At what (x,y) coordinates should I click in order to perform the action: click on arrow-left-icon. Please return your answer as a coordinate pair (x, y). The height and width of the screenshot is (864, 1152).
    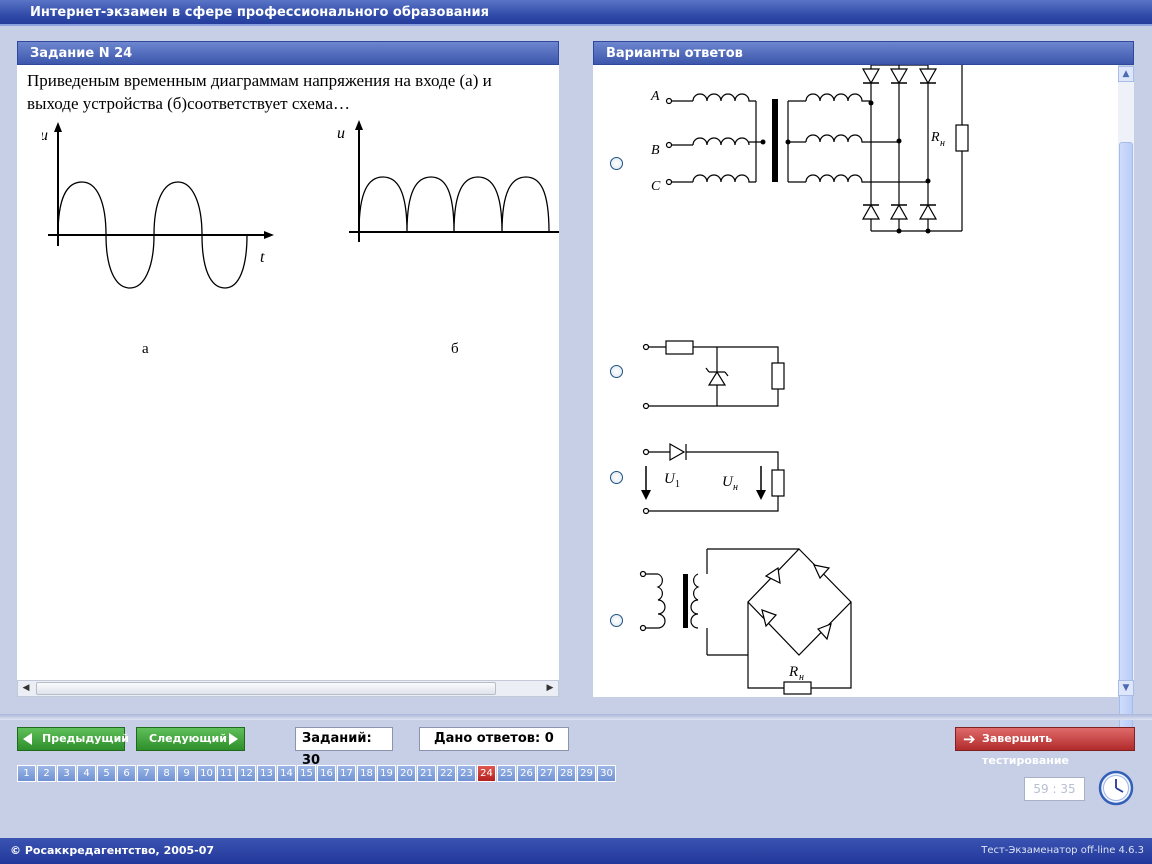
    Looking at the image, I should click on (27, 739).